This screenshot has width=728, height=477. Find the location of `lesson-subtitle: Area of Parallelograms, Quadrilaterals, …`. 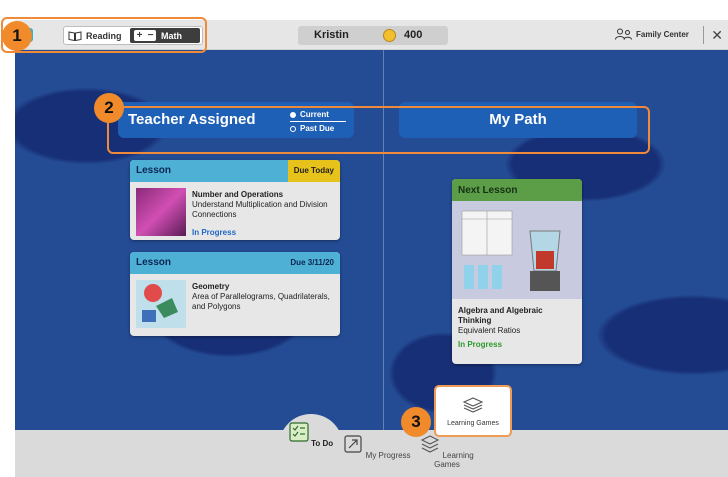

lesson-subtitle: Area of Parallelograms, Quadrilaterals, … is located at coordinates (261, 301).